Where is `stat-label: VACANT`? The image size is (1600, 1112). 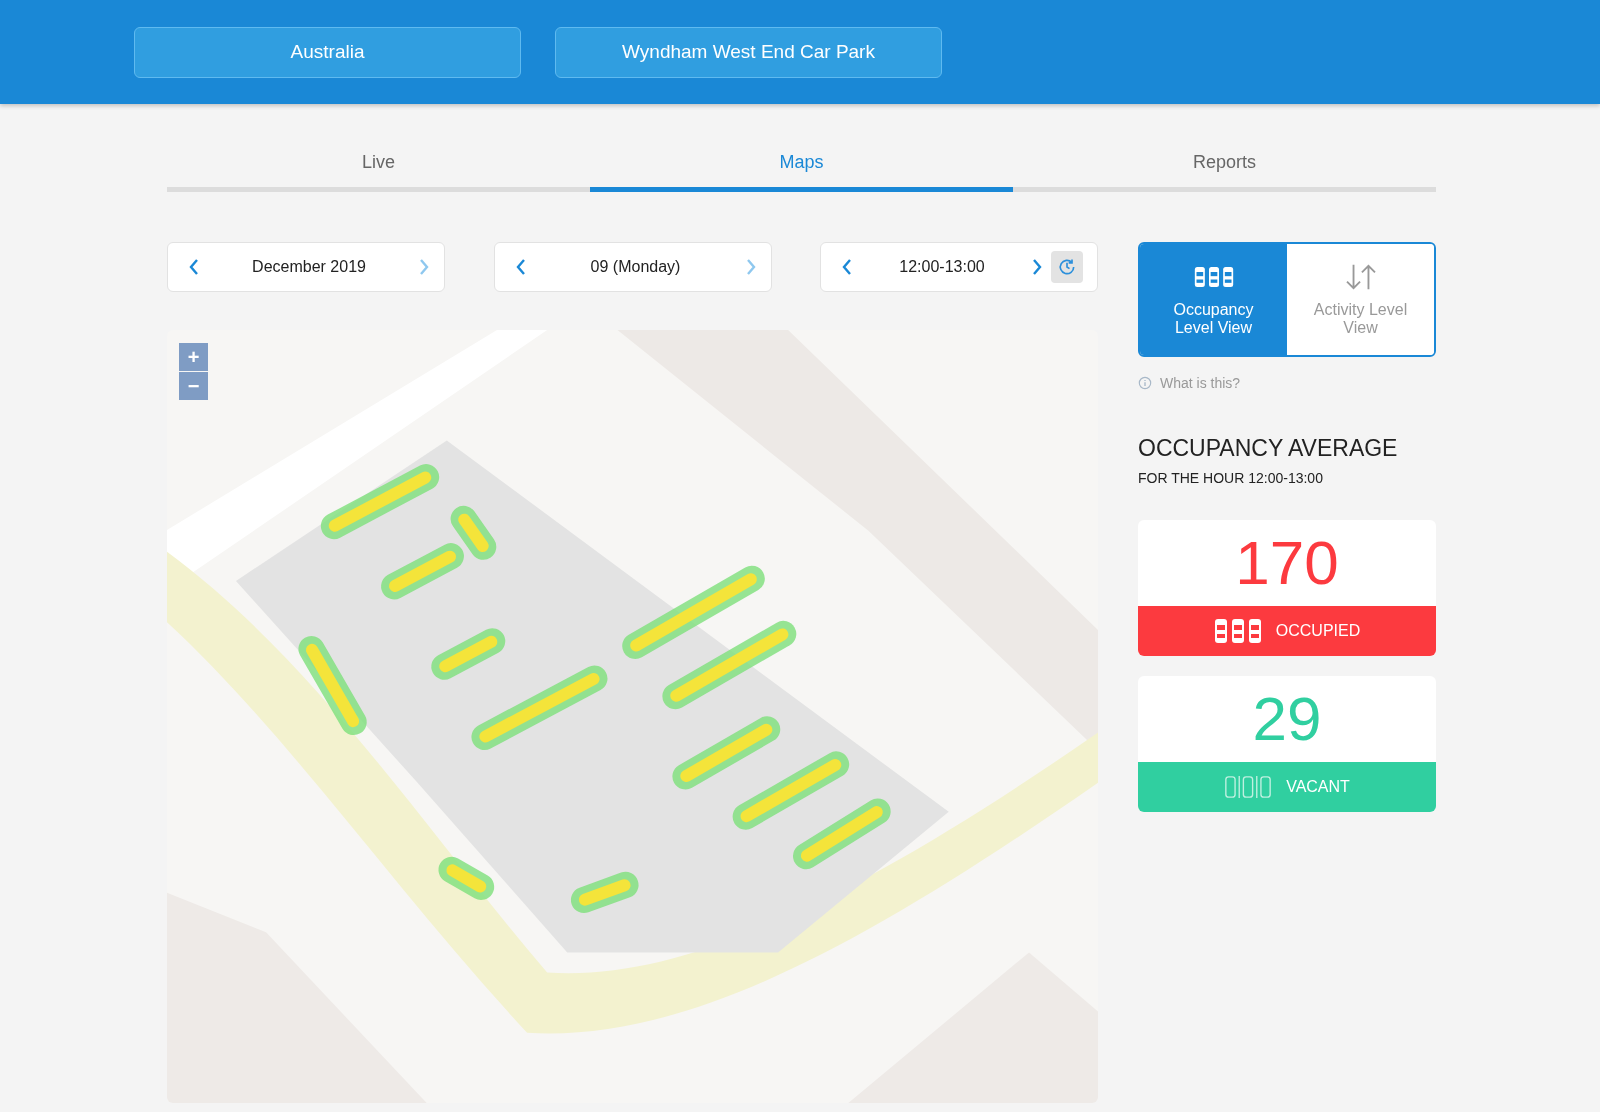
stat-label: VACANT is located at coordinates (1318, 787).